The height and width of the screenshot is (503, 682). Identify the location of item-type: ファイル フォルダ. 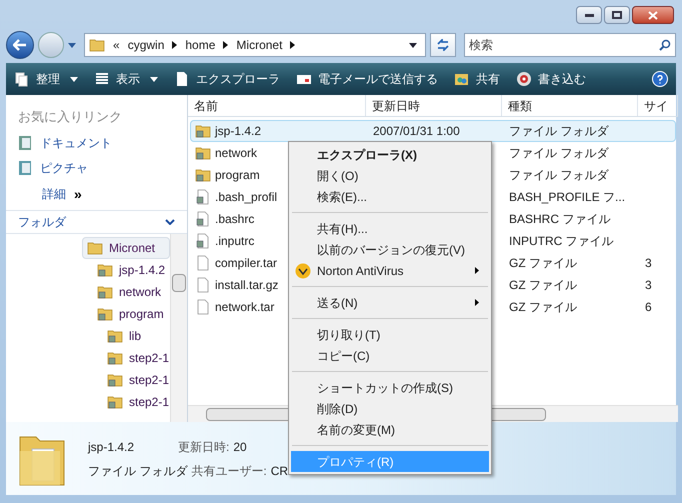
(138, 471).